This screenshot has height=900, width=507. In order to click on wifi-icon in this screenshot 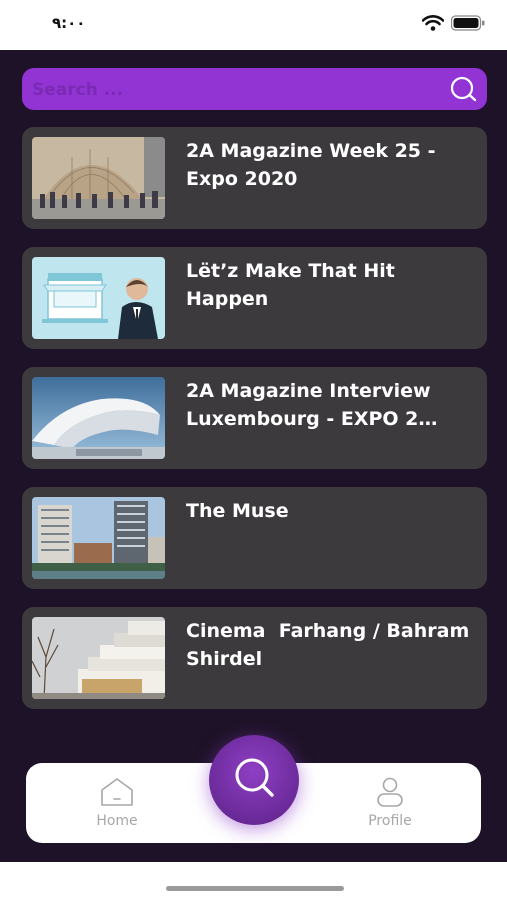, I will do `click(433, 23)`.